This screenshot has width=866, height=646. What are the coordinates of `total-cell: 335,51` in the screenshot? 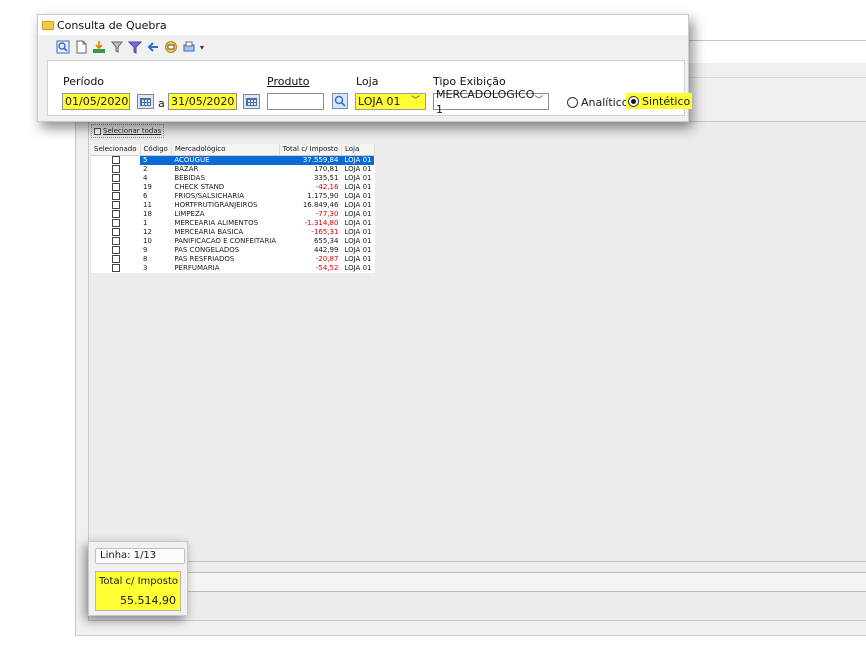 It's located at (326, 178).